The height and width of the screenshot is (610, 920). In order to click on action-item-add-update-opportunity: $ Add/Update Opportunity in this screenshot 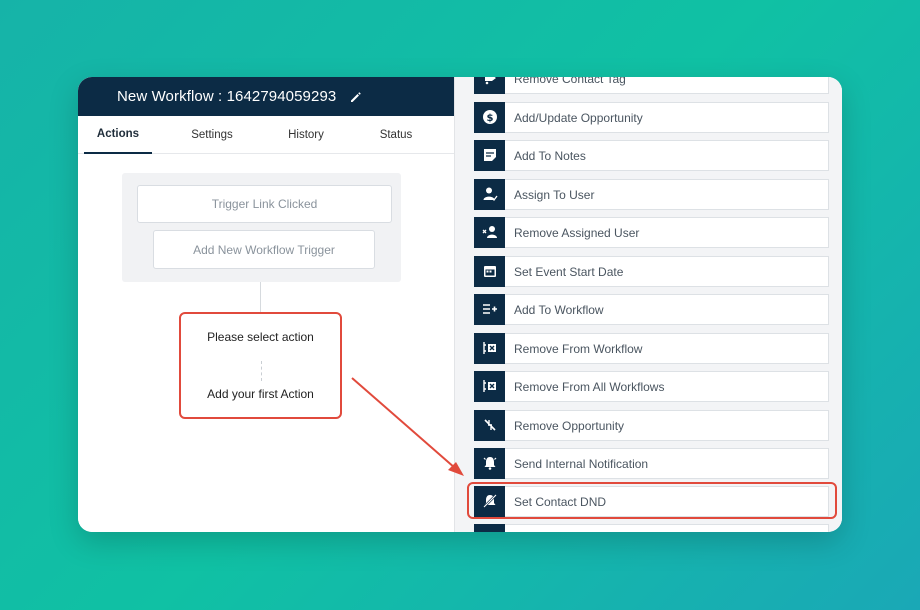, I will do `click(651, 117)`.